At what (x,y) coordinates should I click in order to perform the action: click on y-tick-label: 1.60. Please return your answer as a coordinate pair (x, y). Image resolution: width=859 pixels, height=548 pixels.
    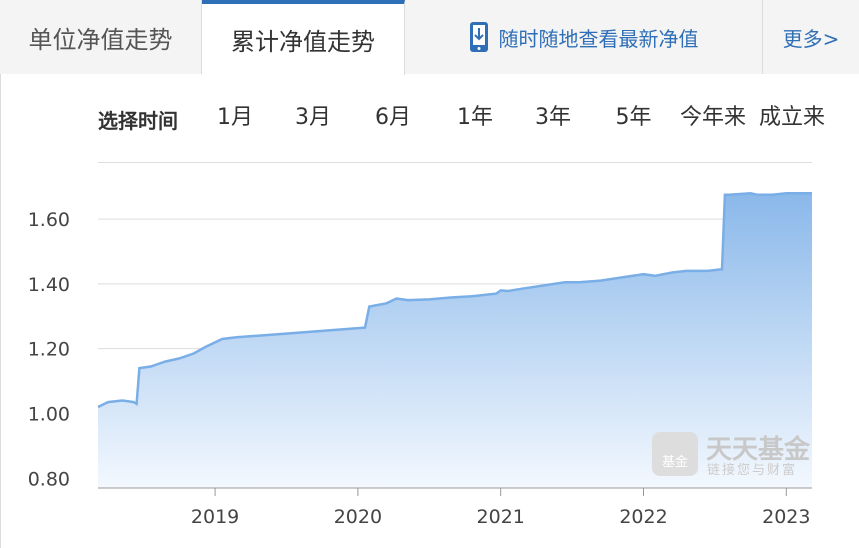
    Looking at the image, I should click on (49, 220).